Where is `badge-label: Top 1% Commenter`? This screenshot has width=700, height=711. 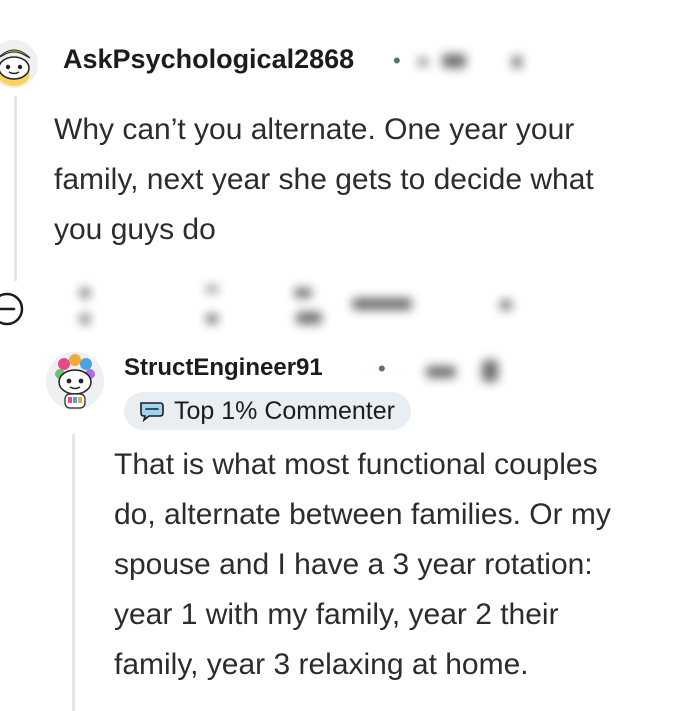
badge-label: Top 1% Commenter is located at coordinates (284, 410).